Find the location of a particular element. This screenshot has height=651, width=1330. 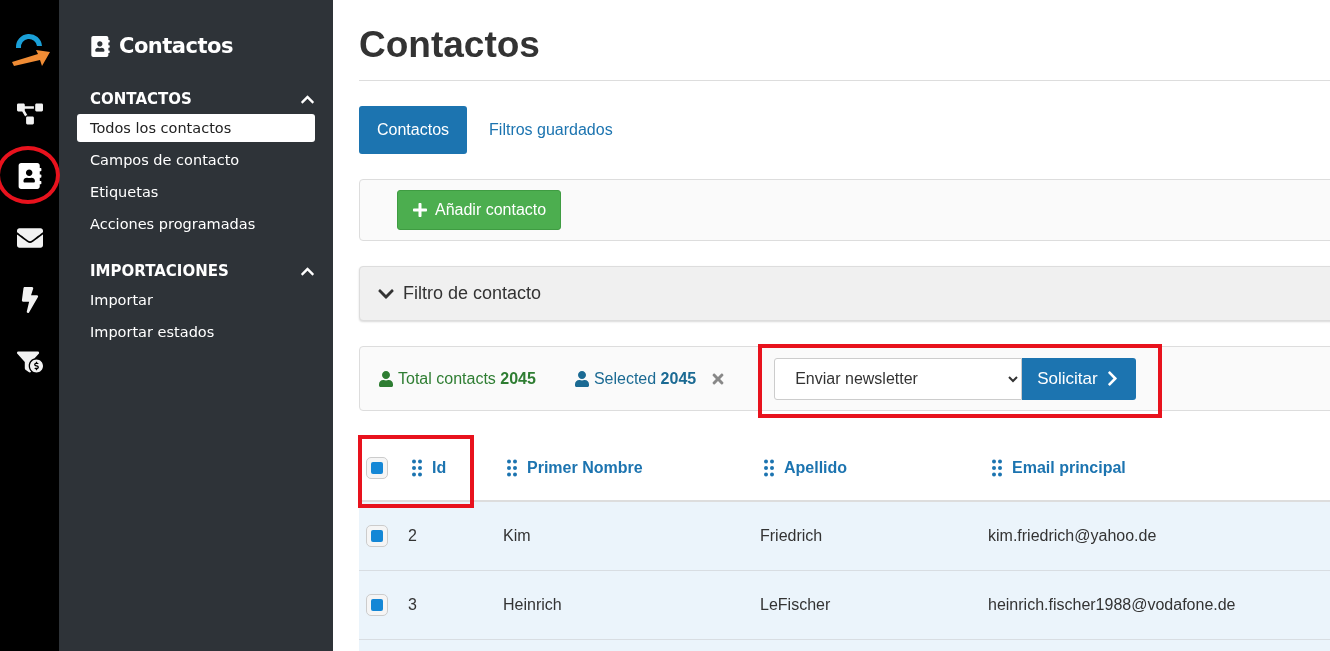

total-contacts-text: Total contacts 2045 is located at coordinates (467, 378).